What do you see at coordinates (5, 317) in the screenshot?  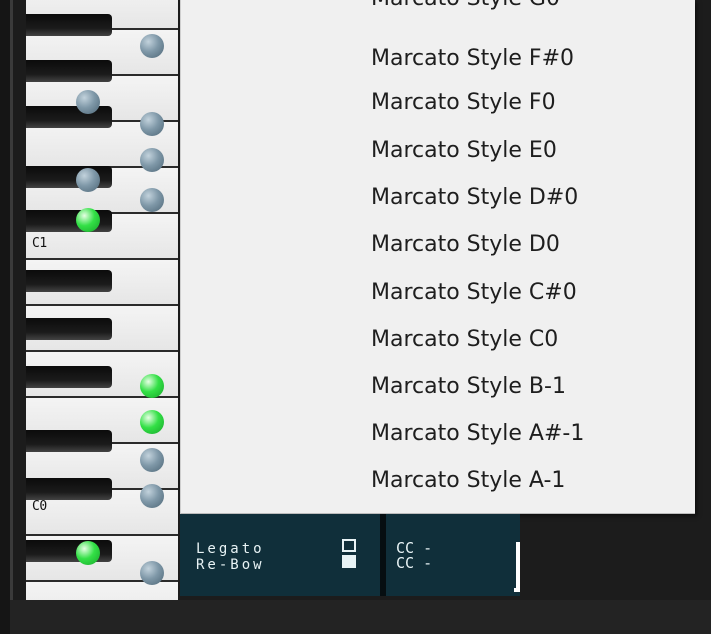 I see `left-rail` at bounding box center [5, 317].